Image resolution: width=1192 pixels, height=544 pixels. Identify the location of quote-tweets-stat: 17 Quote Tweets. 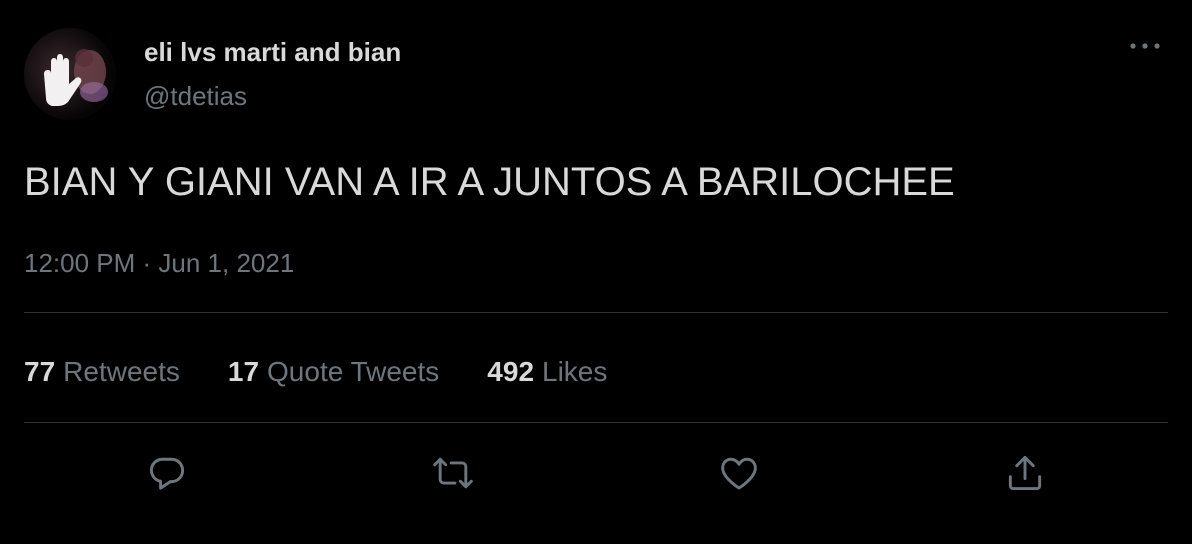
(333, 372).